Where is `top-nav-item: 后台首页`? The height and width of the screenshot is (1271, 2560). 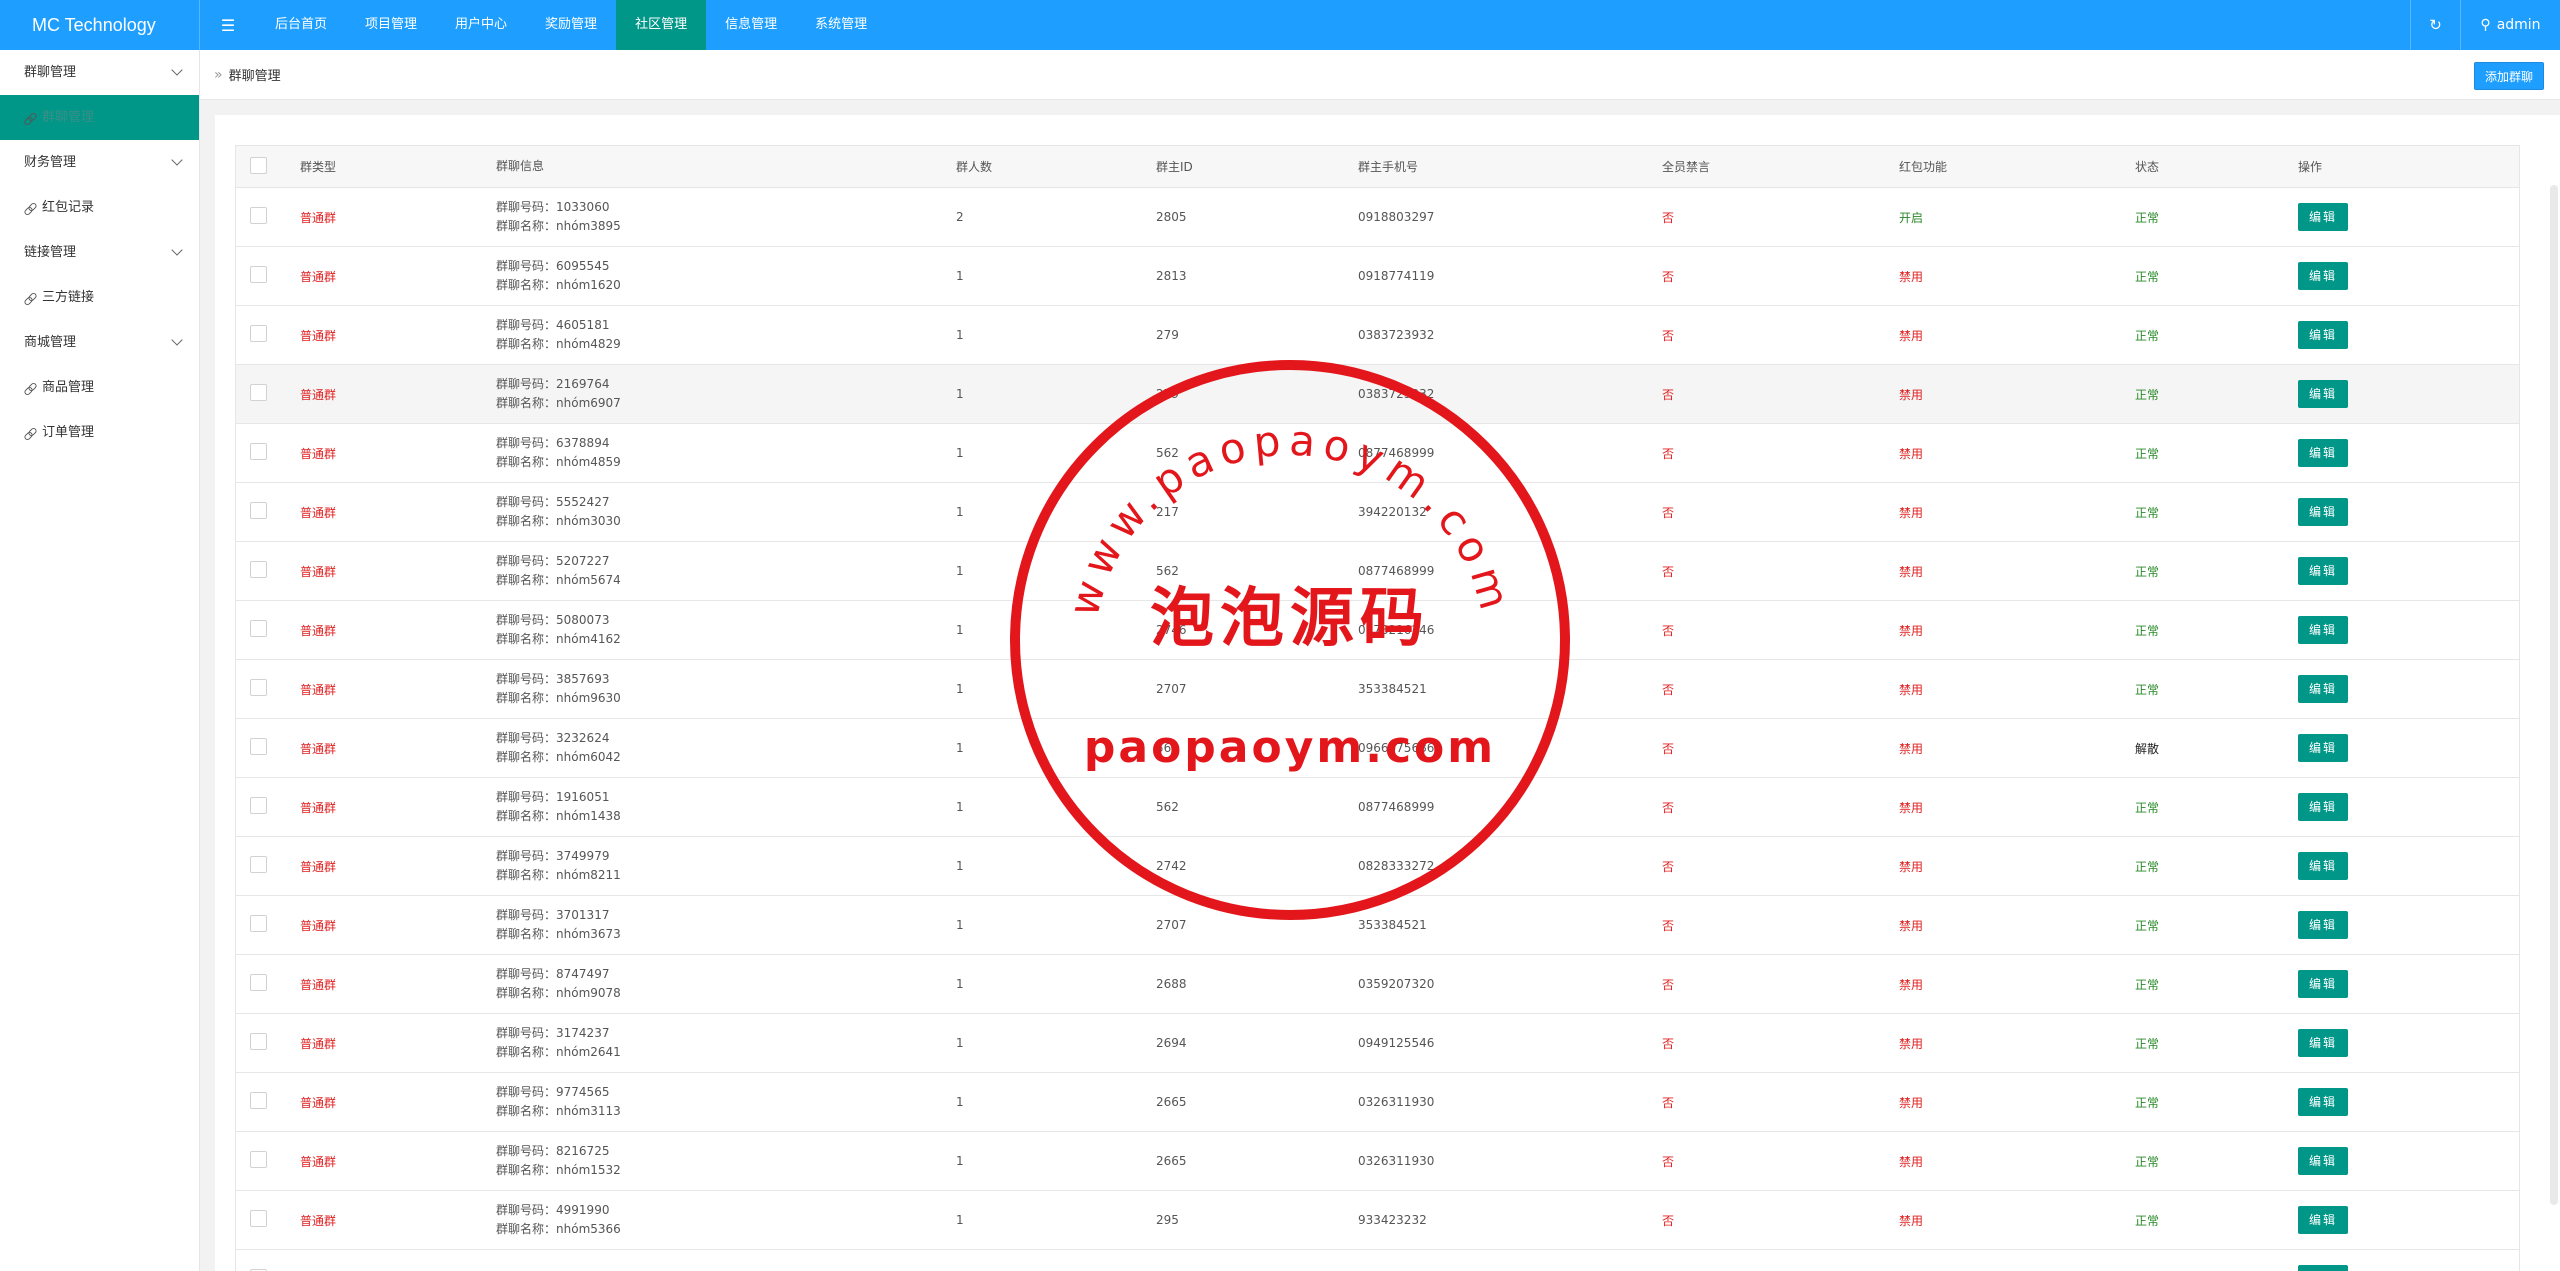
top-nav-item: 后台首页 is located at coordinates (301, 25).